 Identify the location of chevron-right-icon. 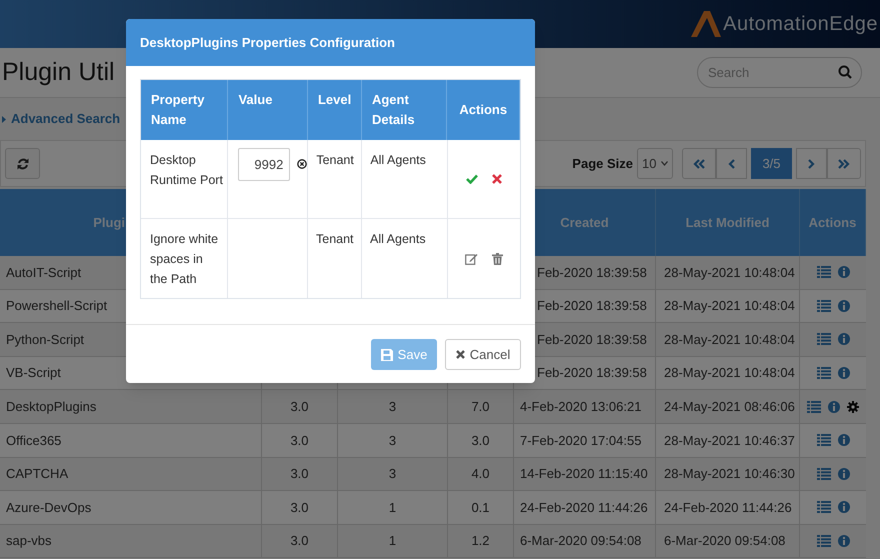
(811, 163).